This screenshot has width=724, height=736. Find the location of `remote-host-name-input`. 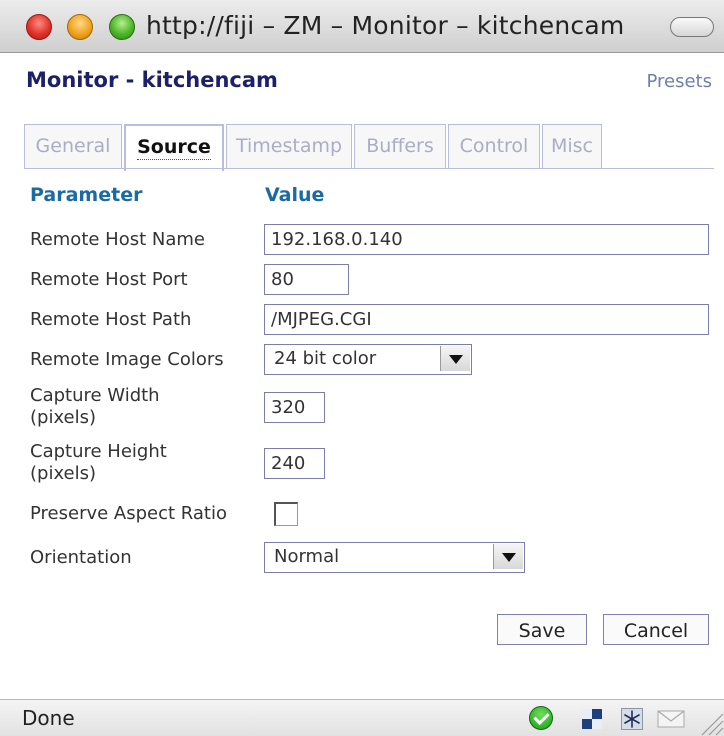

remote-host-name-input is located at coordinates (486, 239).